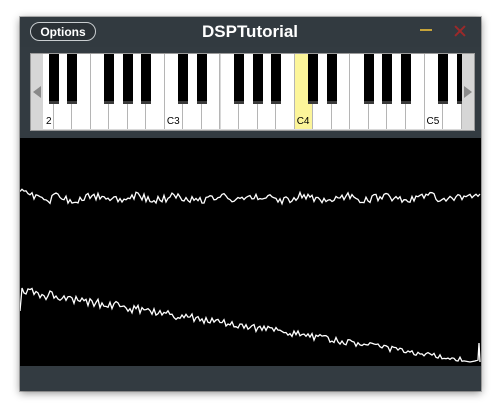  What do you see at coordinates (426, 30) in the screenshot?
I see `minimize-button` at bounding box center [426, 30].